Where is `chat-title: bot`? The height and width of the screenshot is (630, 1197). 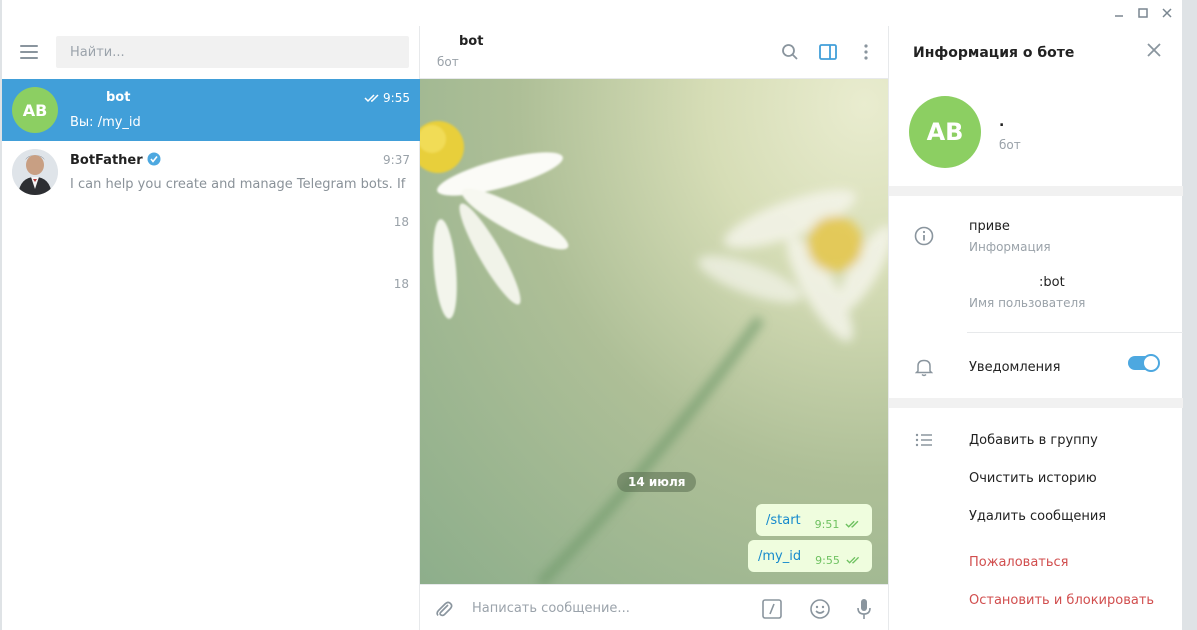 chat-title: bot is located at coordinates (460, 41).